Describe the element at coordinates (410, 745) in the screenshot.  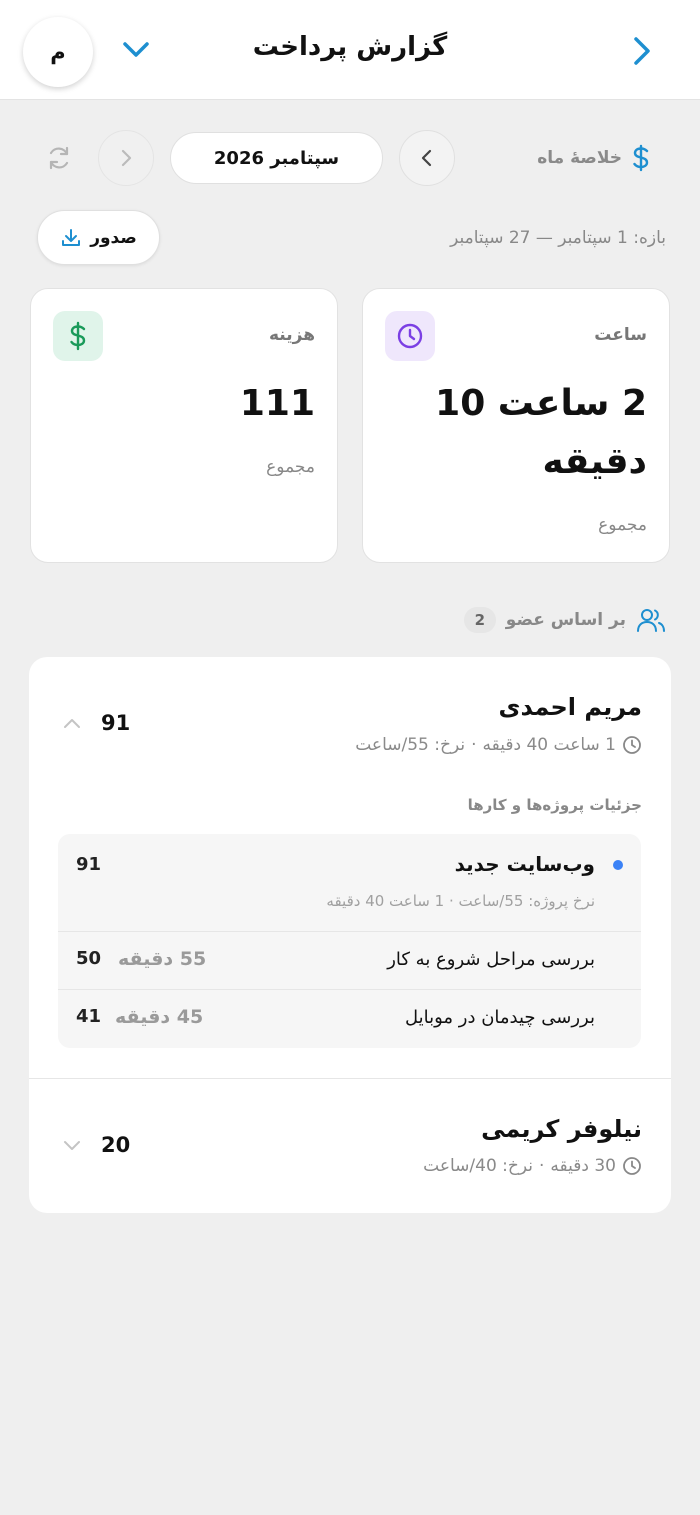
I see `member-rate: نرخ: 55/ساعت` at that location.